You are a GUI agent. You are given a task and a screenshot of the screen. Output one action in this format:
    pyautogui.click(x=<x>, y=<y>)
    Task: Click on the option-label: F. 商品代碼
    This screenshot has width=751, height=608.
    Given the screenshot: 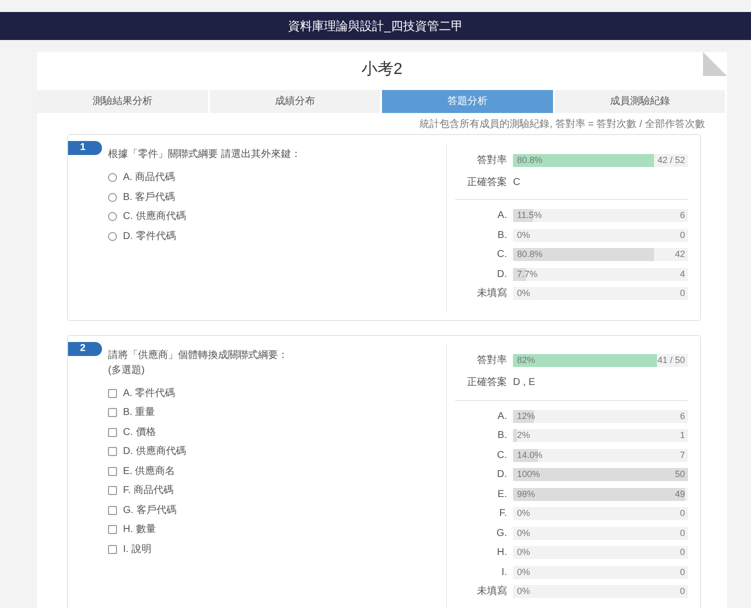 What is the action you would take?
    pyautogui.click(x=148, y=490)
    